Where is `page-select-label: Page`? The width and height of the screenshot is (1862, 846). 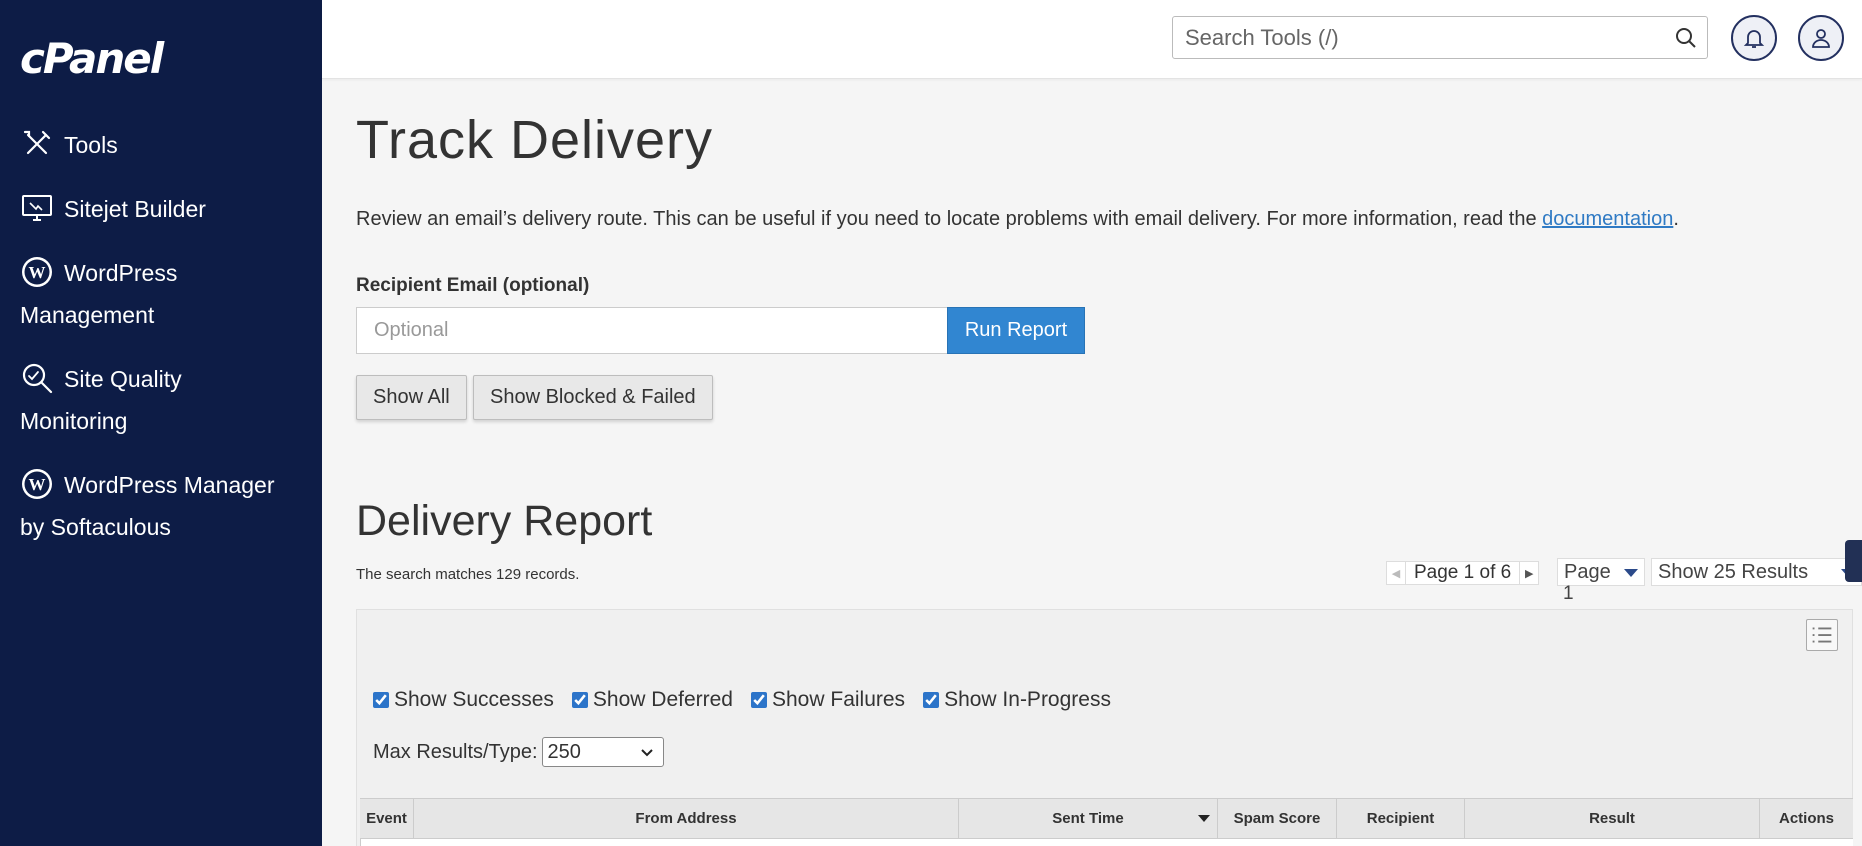
page-select-label: Page is located at coordinates (1587, 572).